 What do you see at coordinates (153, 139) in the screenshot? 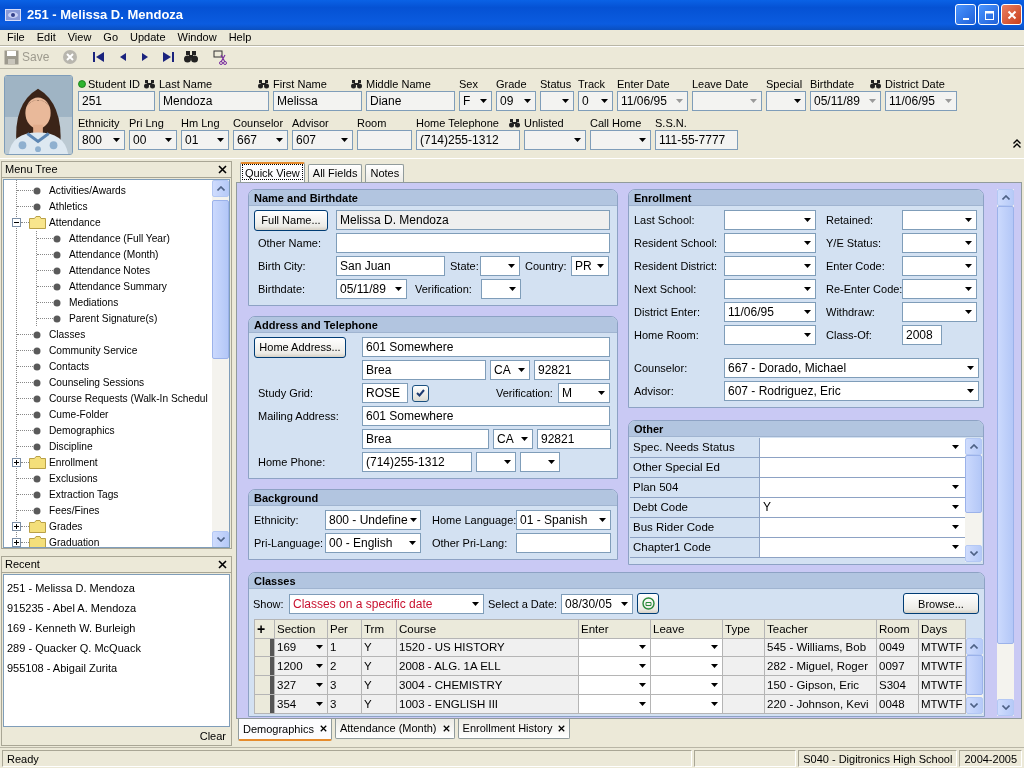
I see `dropdown: 00` at bounding box center [153, 139].